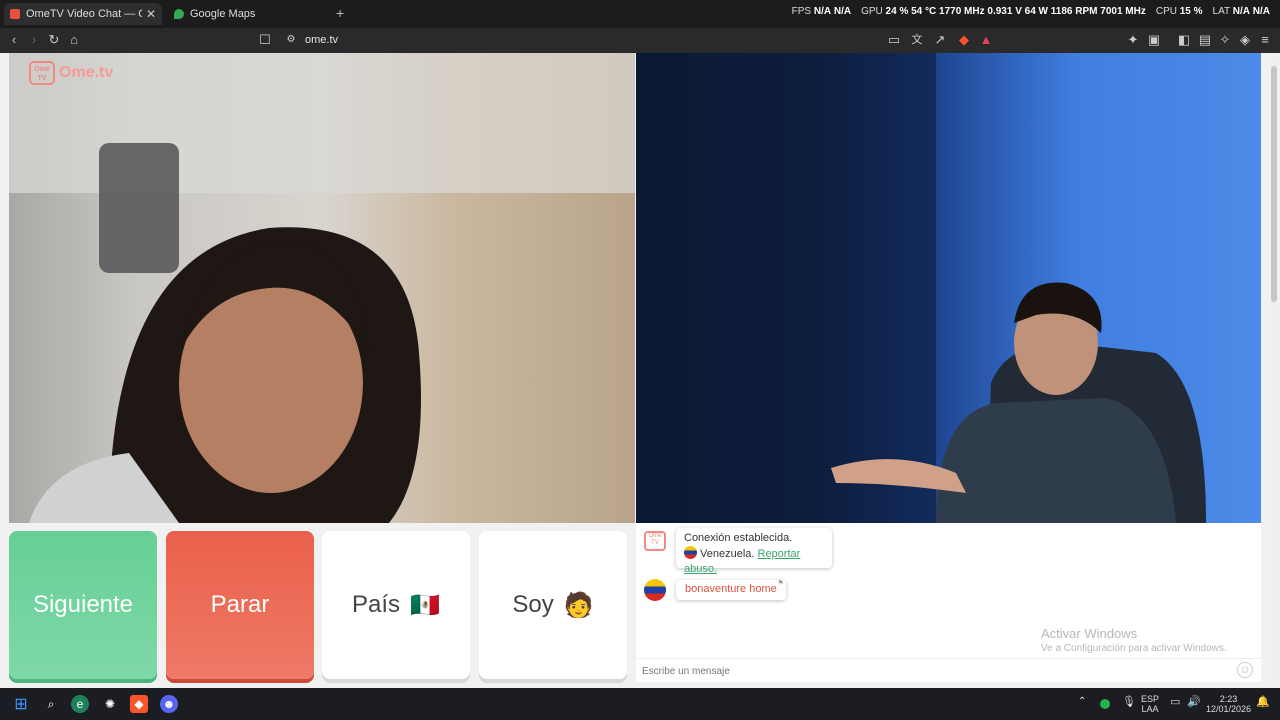  I want to click on fps-value-2: N/A, so click(842, 11).